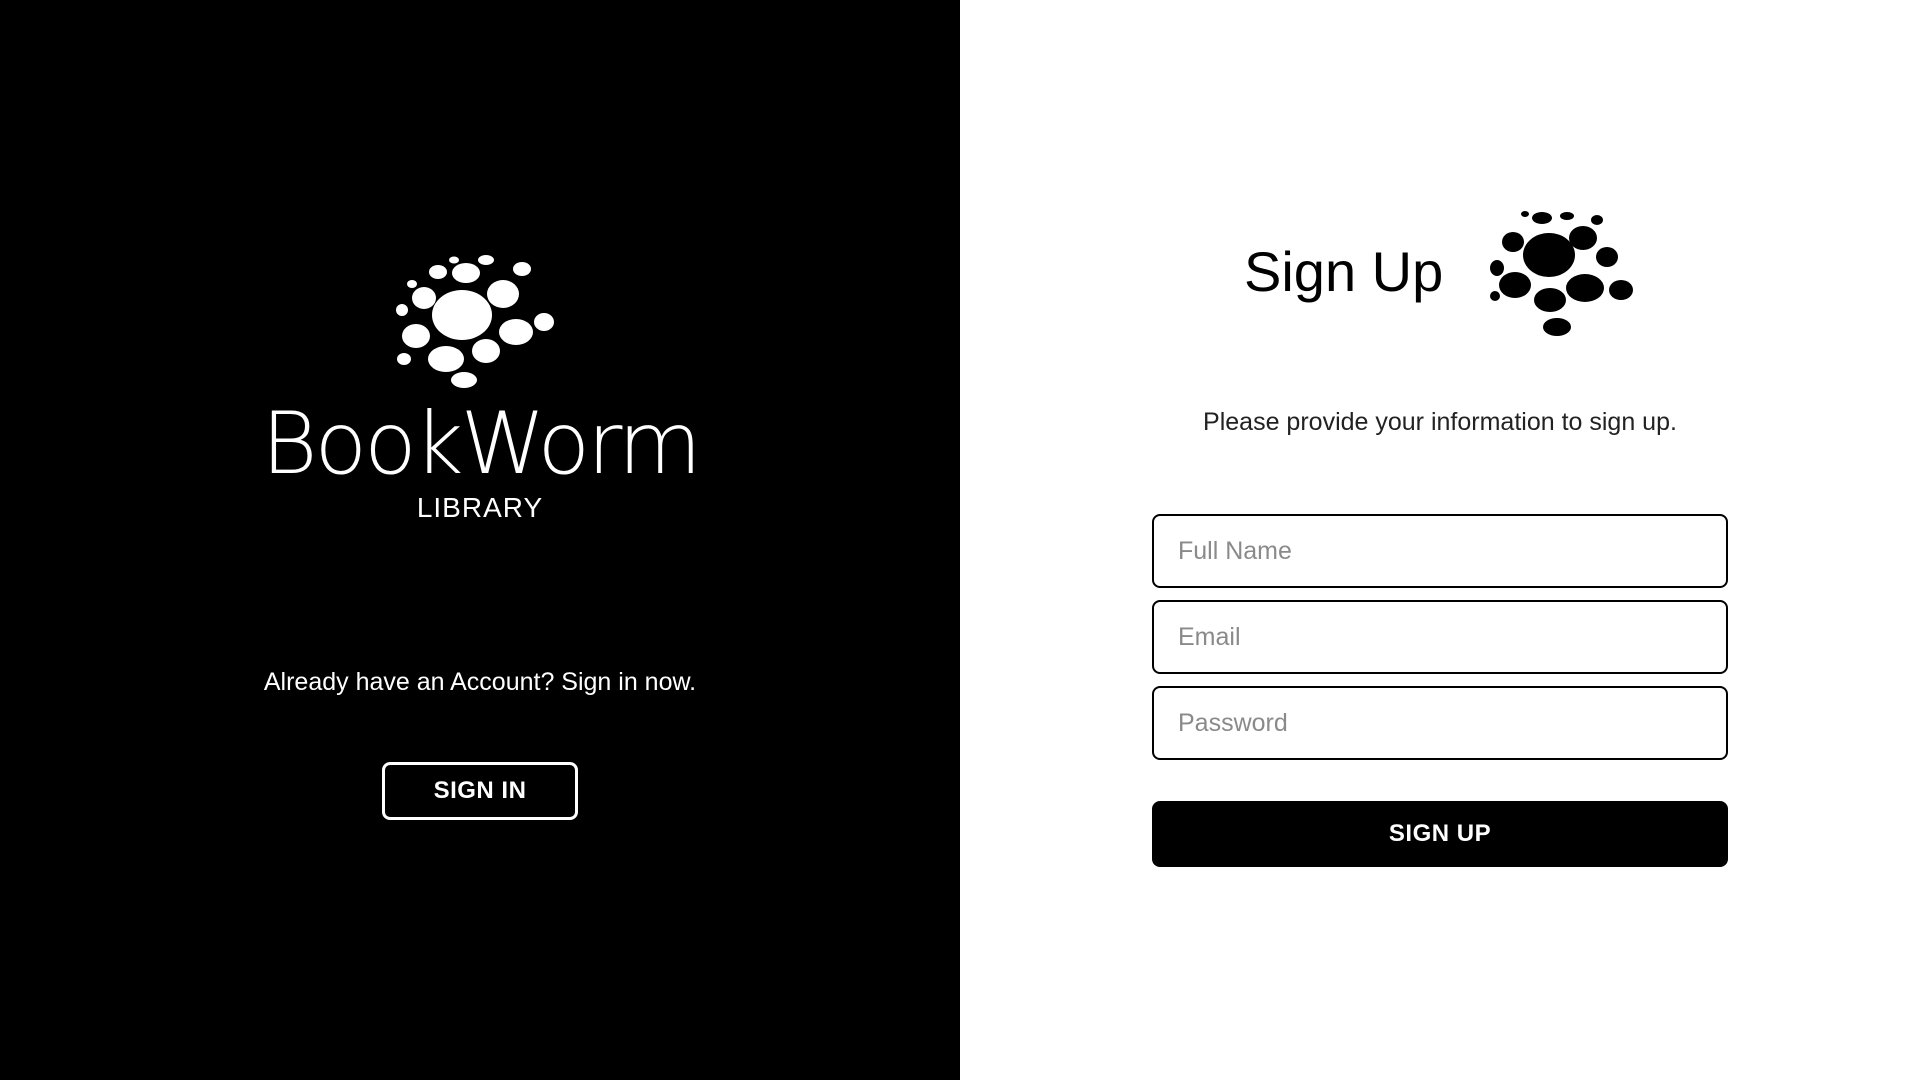 The height and width of the screenshot is (1080, 1920). I want to click on email-input, so click(1440, 637).